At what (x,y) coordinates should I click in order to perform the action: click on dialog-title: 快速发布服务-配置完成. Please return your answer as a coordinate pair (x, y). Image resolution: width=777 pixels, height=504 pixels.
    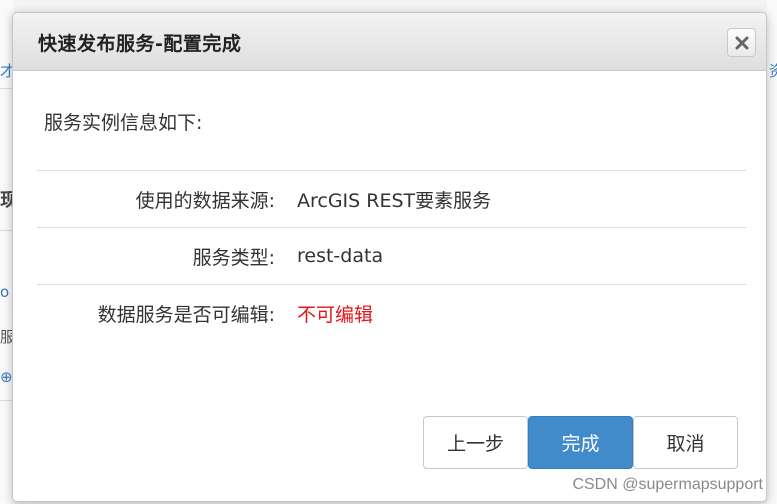
    Looking at the image, I should click on (140, 44).